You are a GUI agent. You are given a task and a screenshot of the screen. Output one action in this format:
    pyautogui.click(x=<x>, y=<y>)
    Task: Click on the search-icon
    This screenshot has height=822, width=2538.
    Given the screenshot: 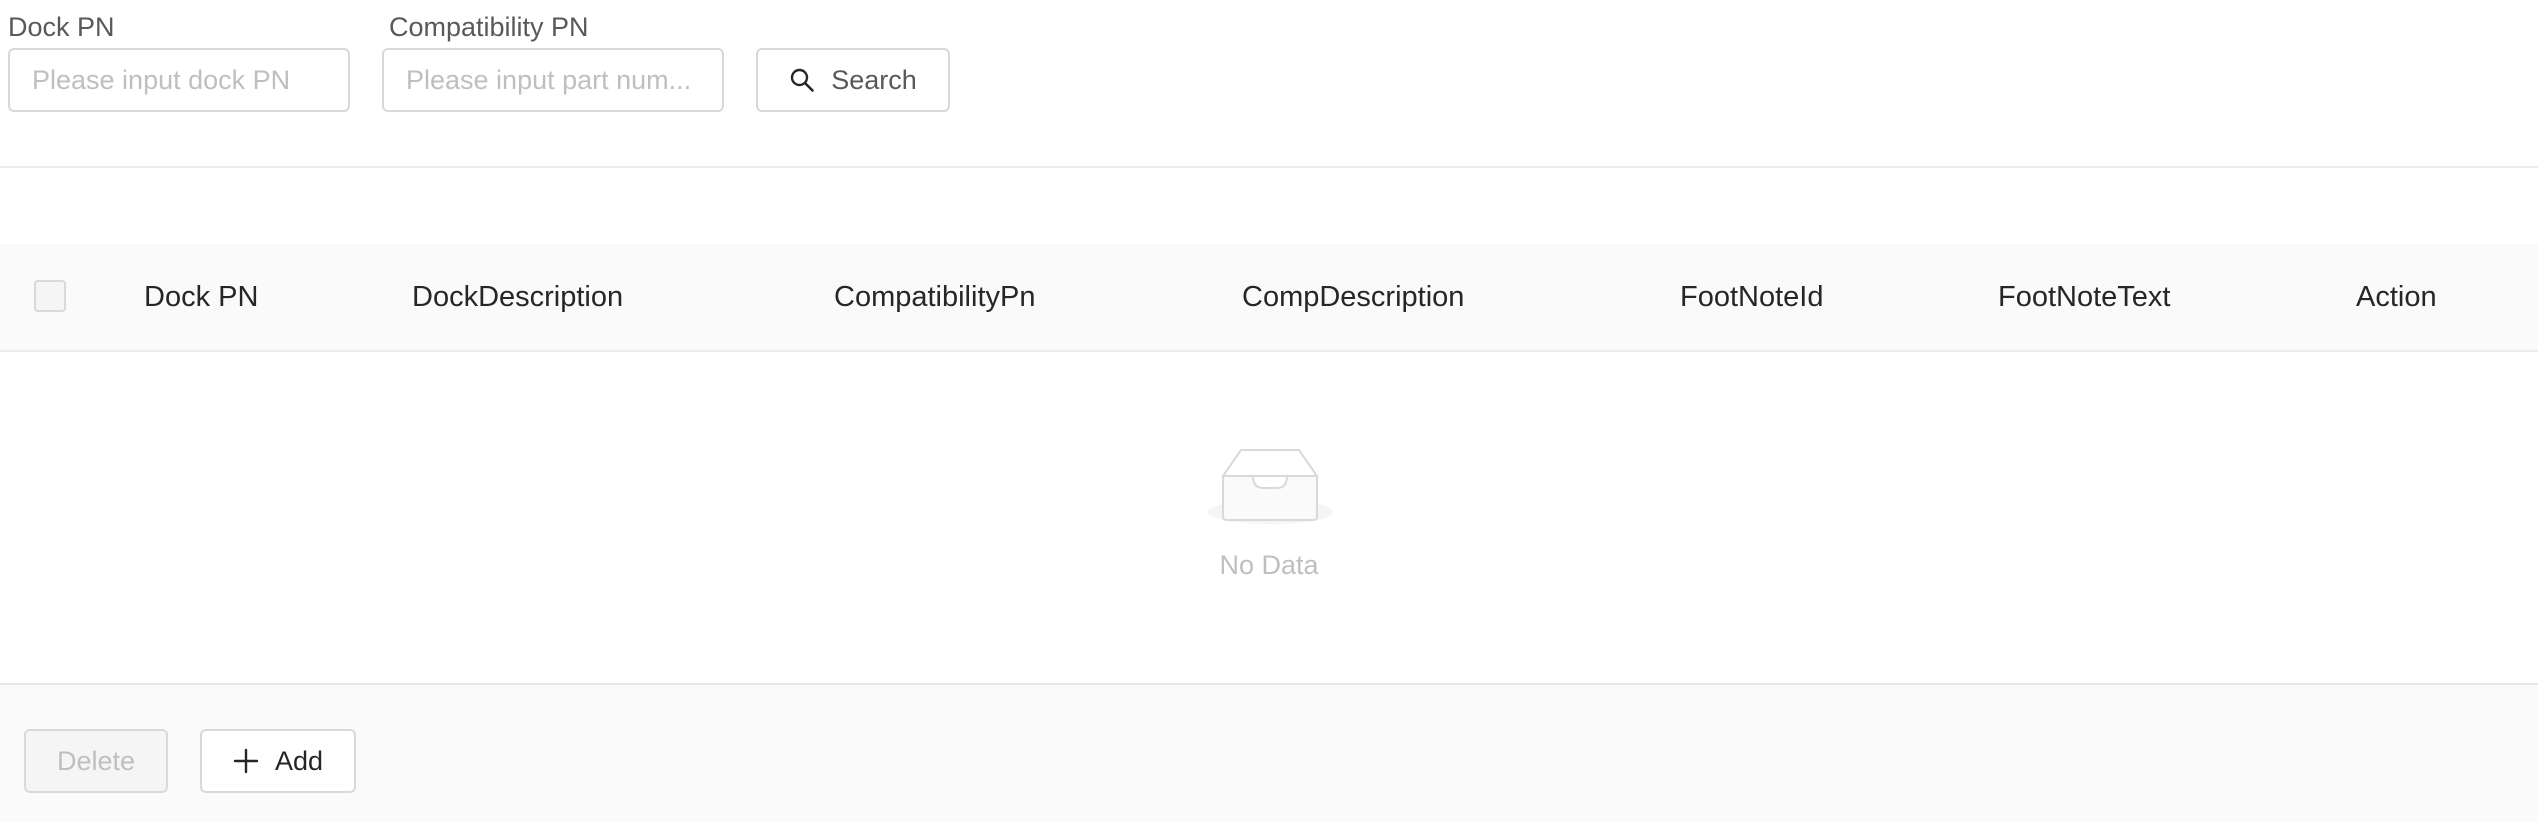 What is the action you would take?
    pyautogui.click(x=802, y=80)
    